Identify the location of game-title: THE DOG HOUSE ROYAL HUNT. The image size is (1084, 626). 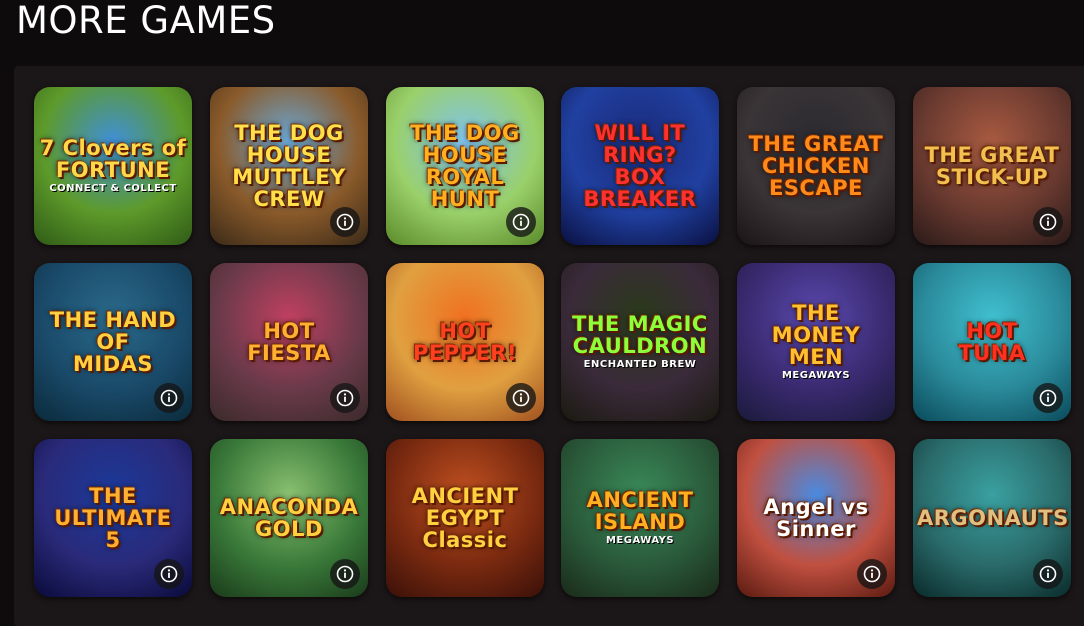
(465, 166).